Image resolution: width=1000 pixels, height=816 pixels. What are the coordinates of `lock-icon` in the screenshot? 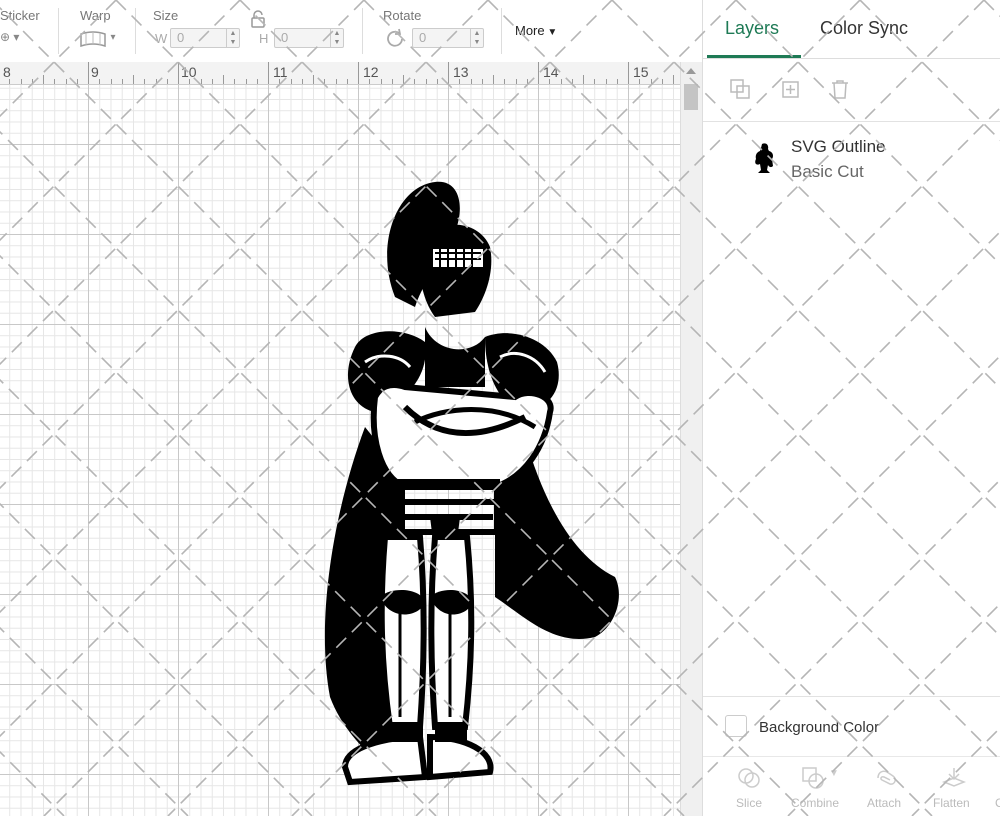 It's located at (258, 19).